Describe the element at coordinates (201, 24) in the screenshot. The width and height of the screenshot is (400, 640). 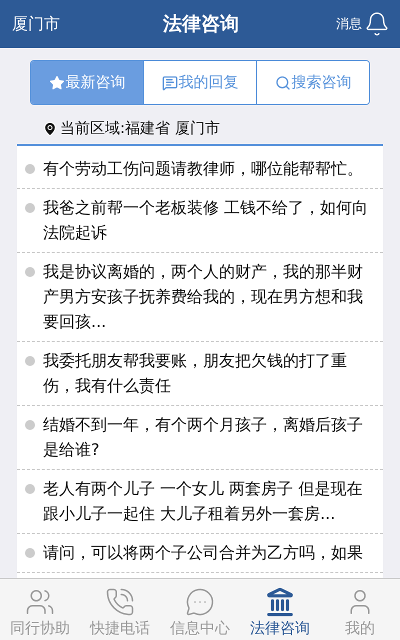
I see `page-title: 法律咨询` at that location.